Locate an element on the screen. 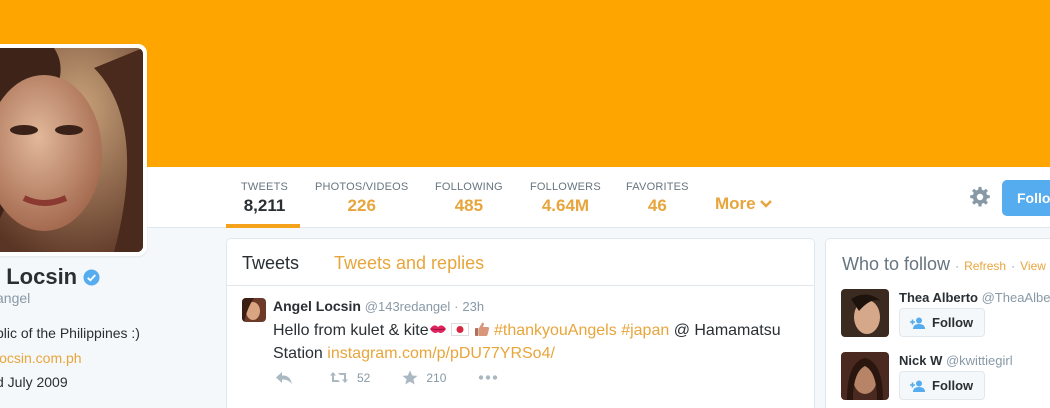  stat-followers: FOLLOWERS 4.64M is located at coordinates (565, 198).